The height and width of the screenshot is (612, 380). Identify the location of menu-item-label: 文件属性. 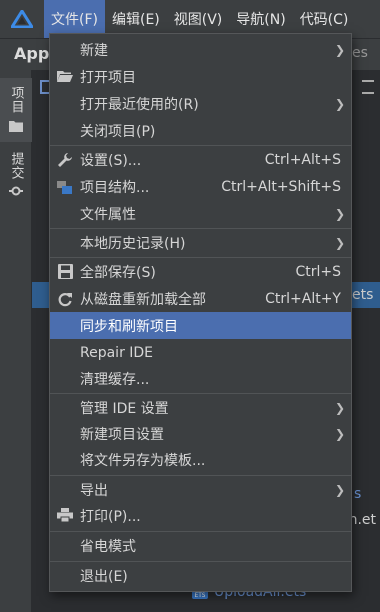
(108, 214).